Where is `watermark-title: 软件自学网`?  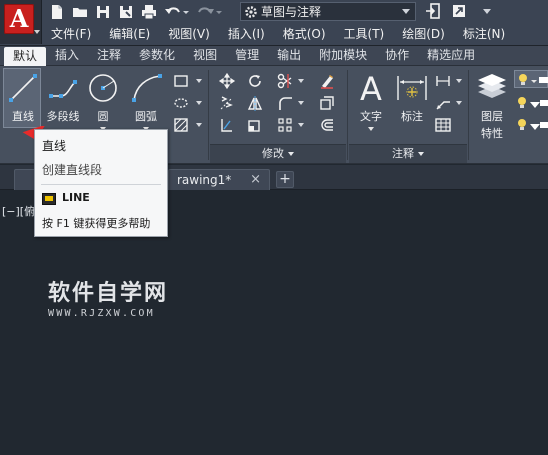 watermark-title: 软件自学网 is located at coordinates (108, 293).